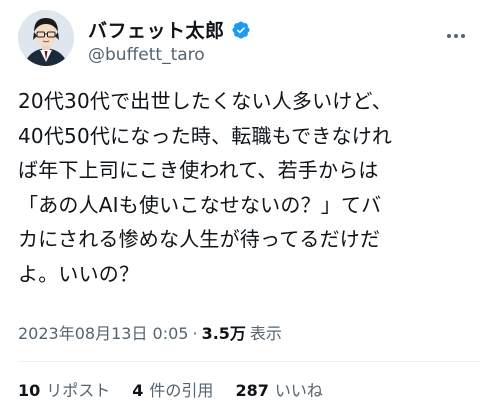  I want to click on tweet-meta: 2023年08月13日 0:05 · 3.5万 表示, so click(150, 332).